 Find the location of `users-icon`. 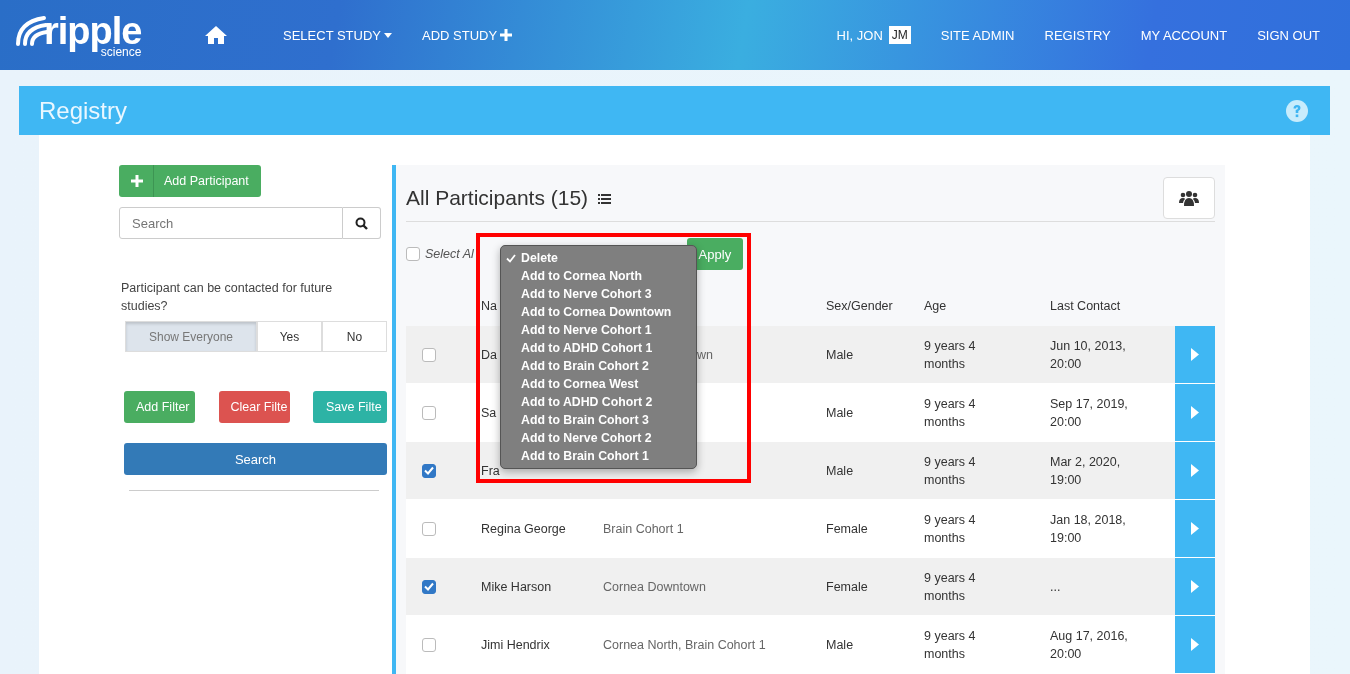

users-icon is located at coordinates (1189, 198).